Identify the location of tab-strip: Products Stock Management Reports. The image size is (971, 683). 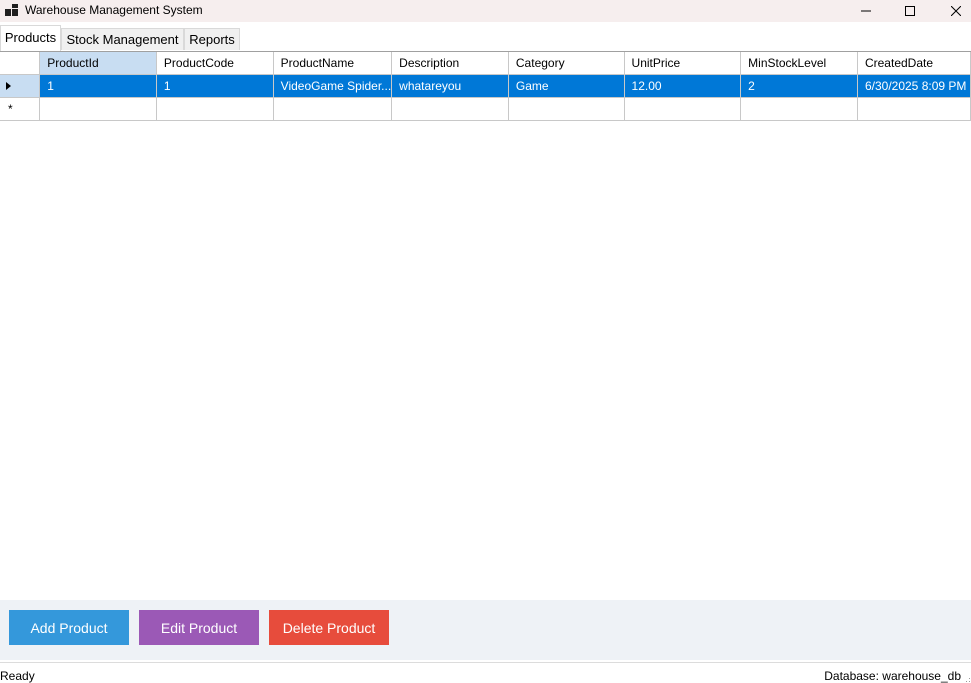
(485, 37).